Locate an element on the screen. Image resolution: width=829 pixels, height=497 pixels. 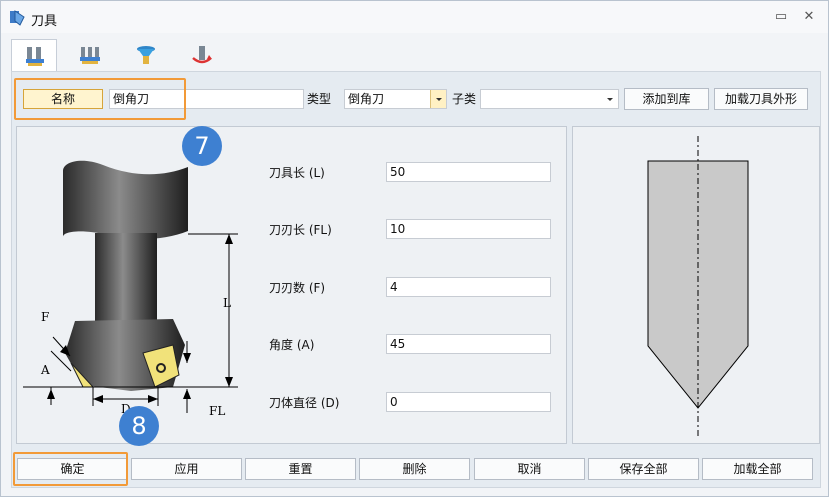
type-select-value: 倒角刀 is located at coordinates (366, 99).